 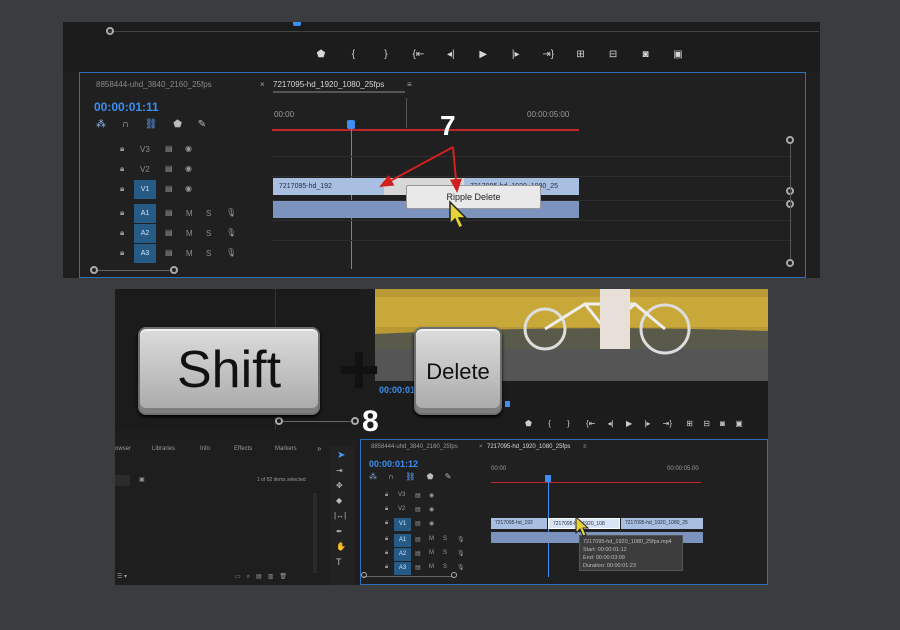 What do you see at coordinates (410, 476) in the screenshot?
I see `linked-selection-icon: ⛓` at bounding box center [410, 476].